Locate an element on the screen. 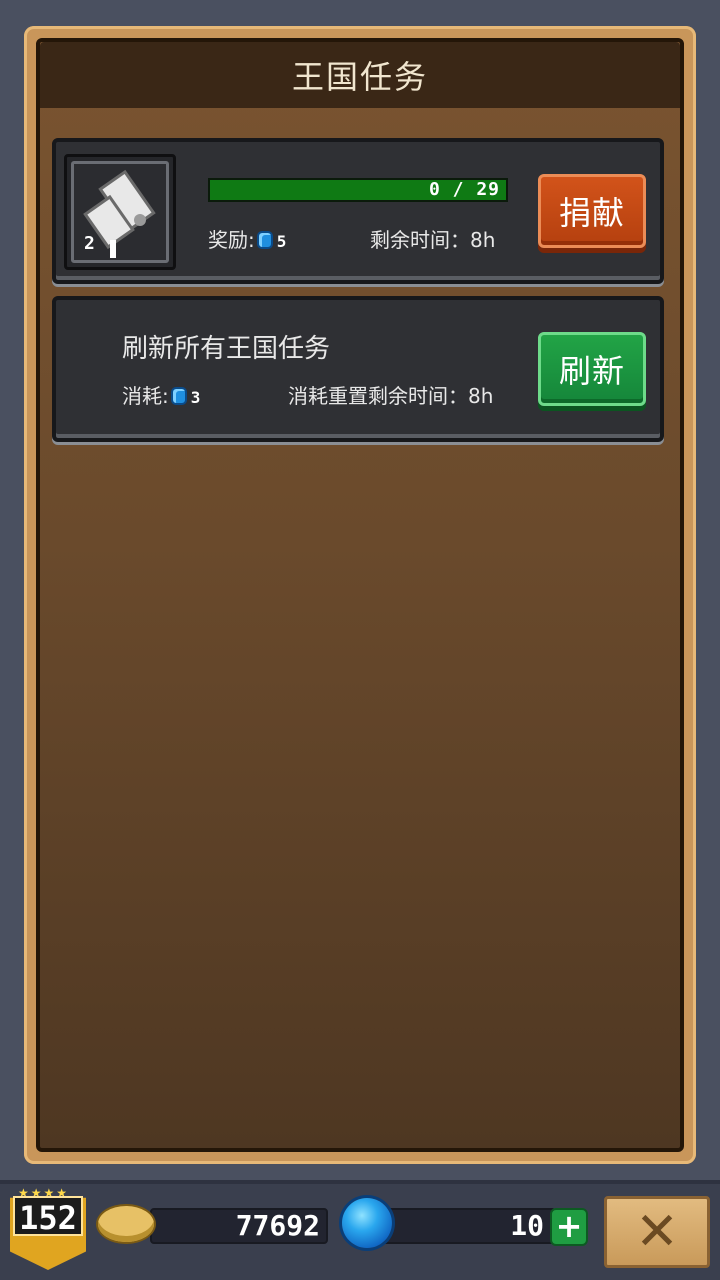 The width and height of the screenshot is (720, 1280). add-gems-button: + is located at coordinates (569, 1227).